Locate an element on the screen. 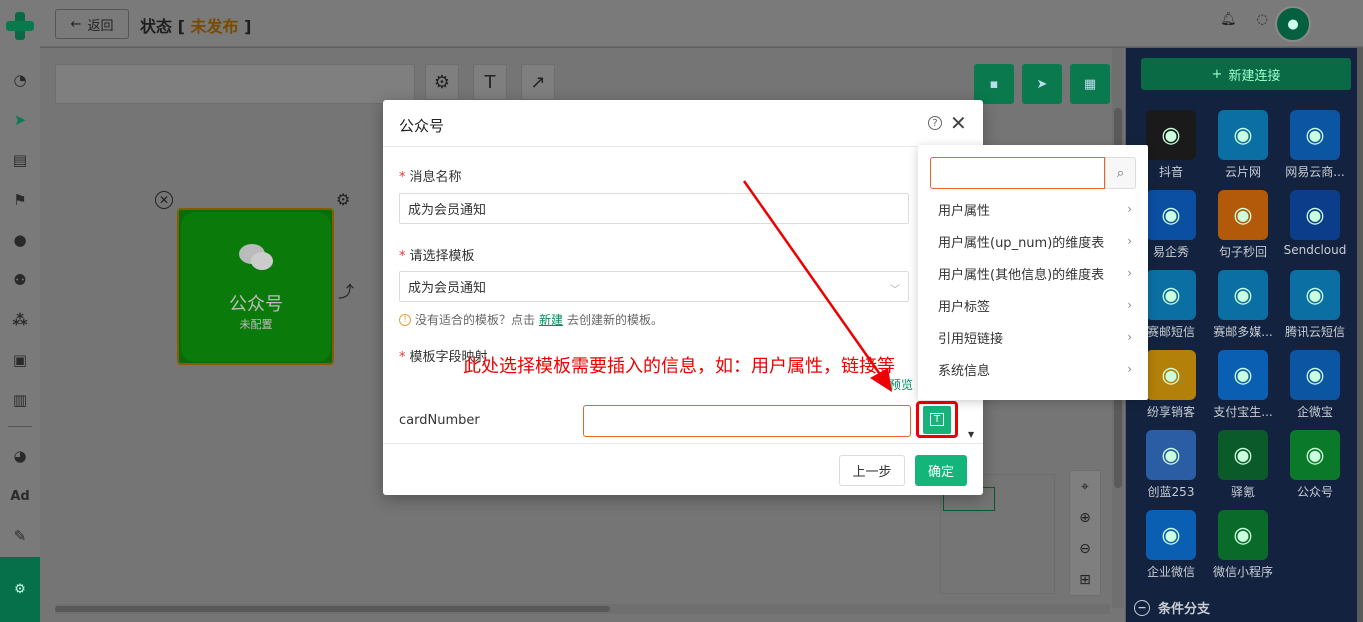 This screenshot has height=622, width=1363. layout-icon: ▤ is located at coordinates (20, 160).